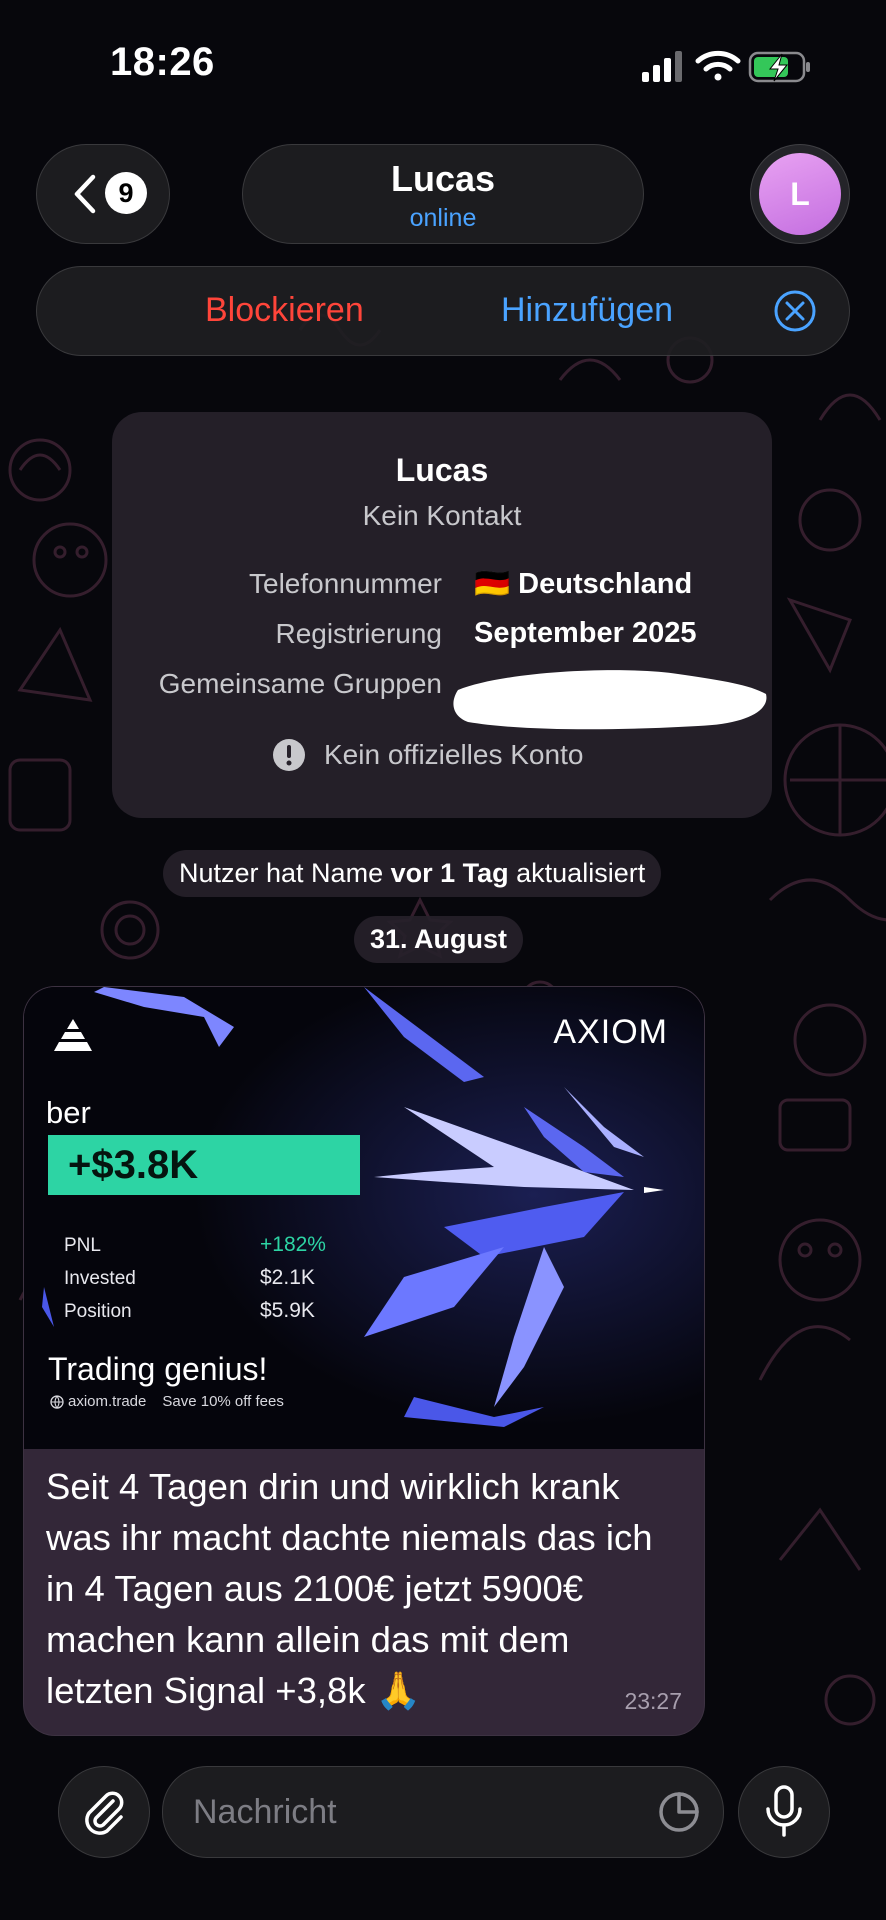 Image resolution: width=886 pixels, height=1920 pixels. What do you see at coordinates (293, 1244) in the screenshot?
I see `stat-value-pnl: +182%` at bounding box center [293, 1244].